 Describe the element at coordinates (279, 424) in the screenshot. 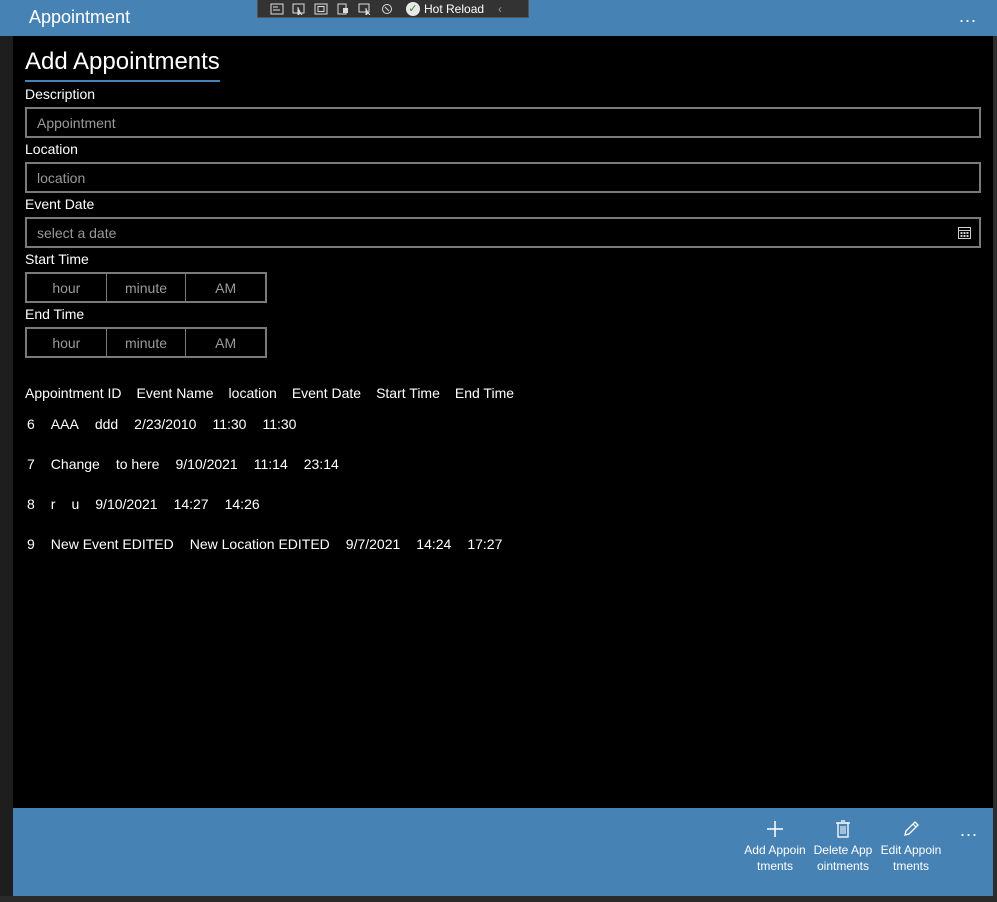

I see `cell-end-time: 11:30` at that location.